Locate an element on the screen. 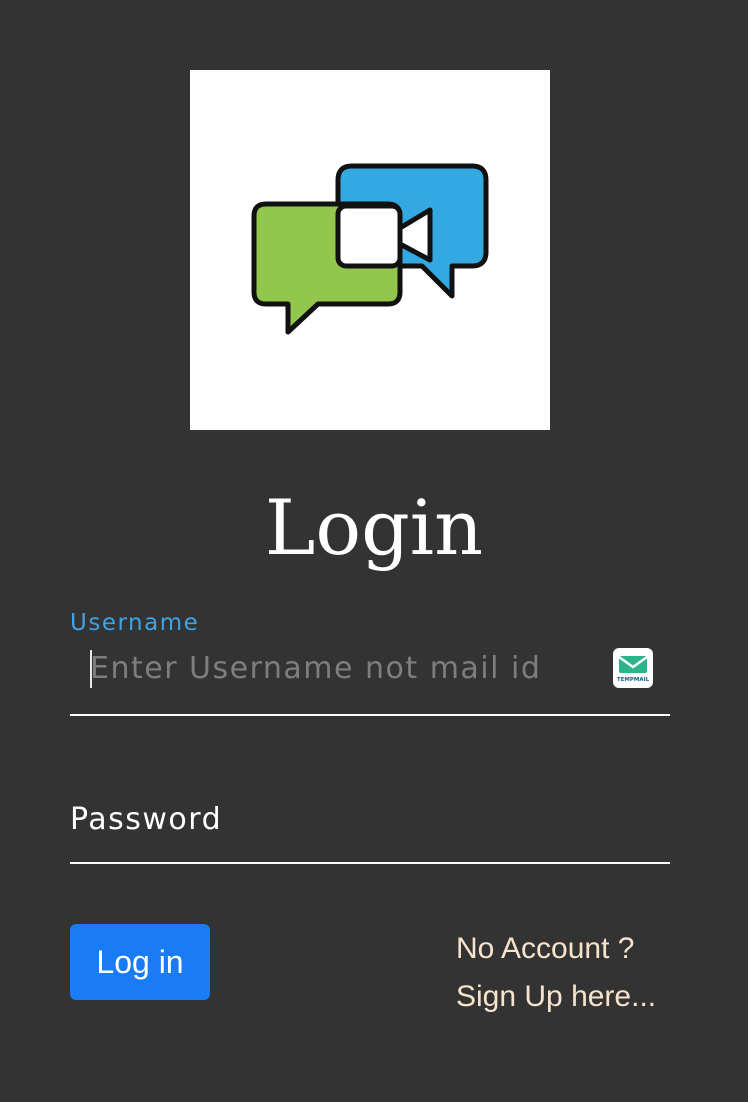 The width and height of the screenshot is (748, 1102). text-caret is located at coordinates (91, 669).